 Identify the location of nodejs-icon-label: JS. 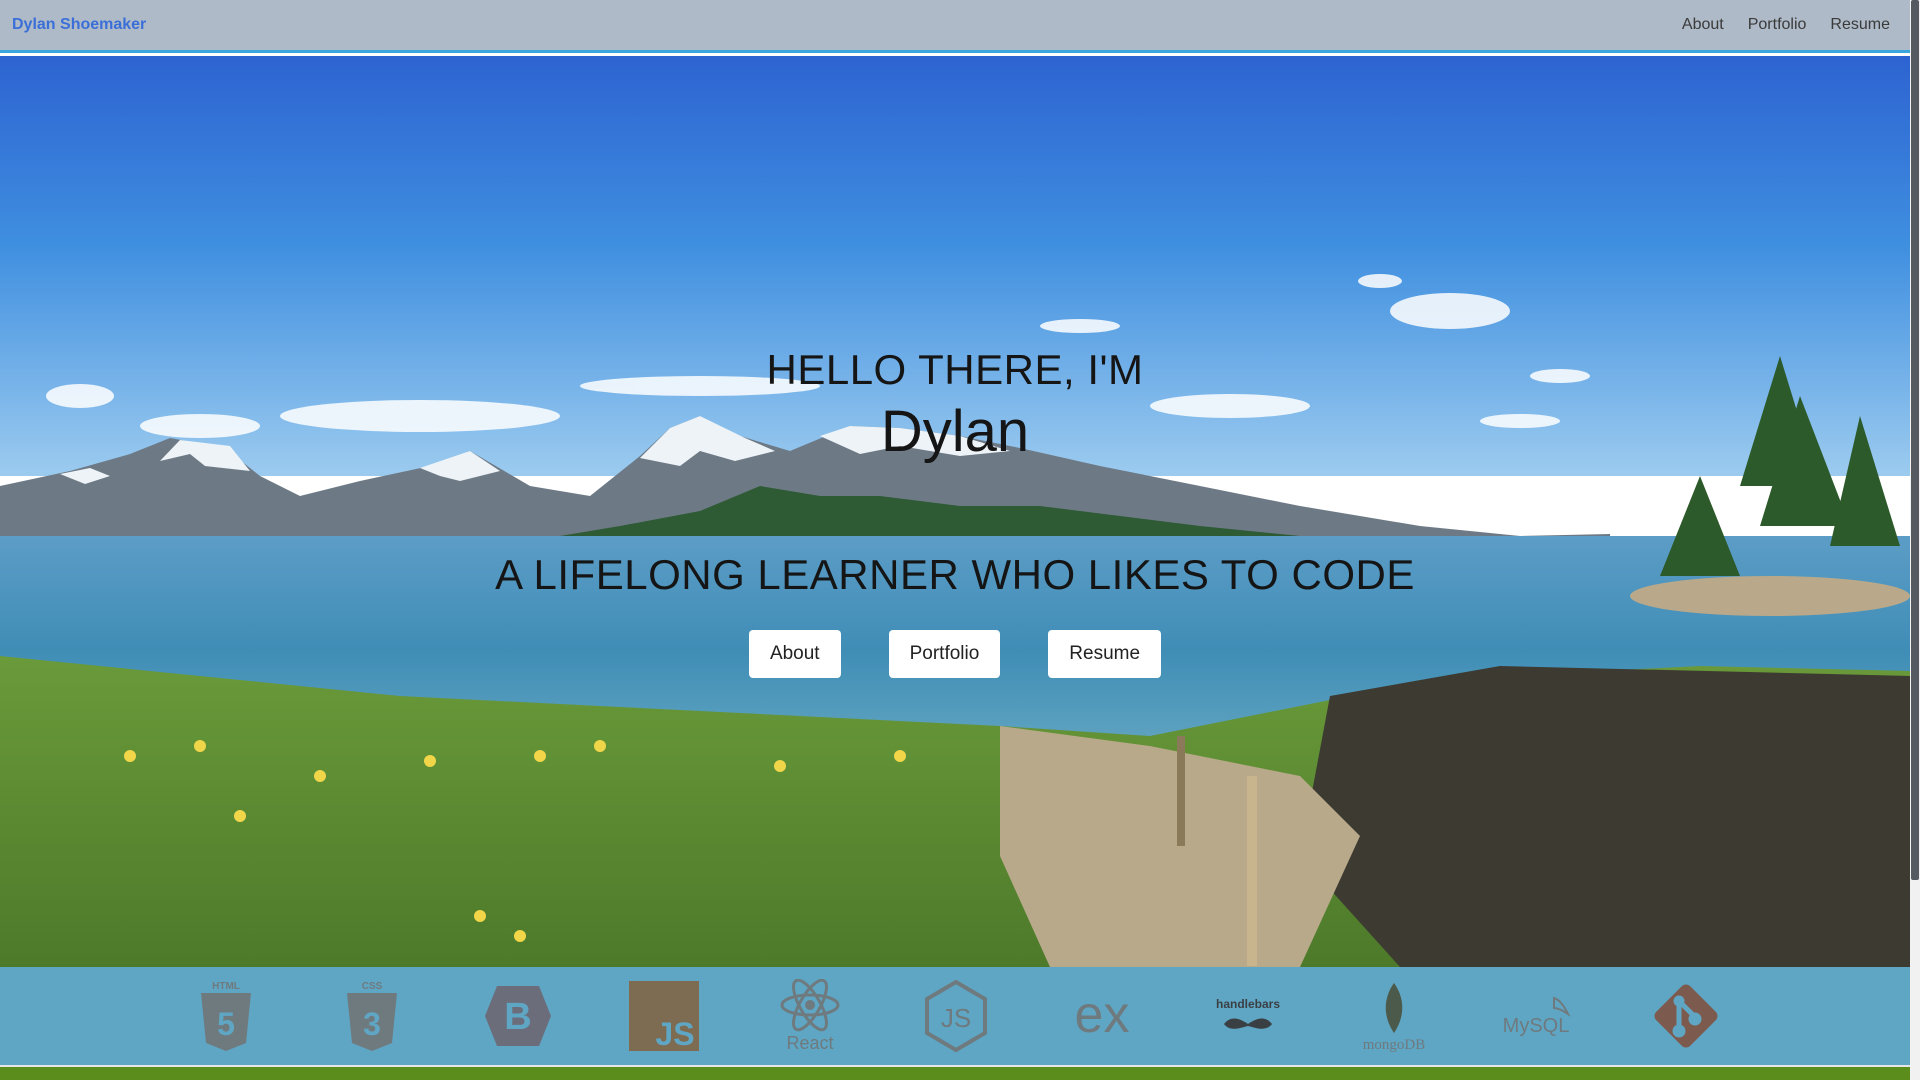
(956, 1018).